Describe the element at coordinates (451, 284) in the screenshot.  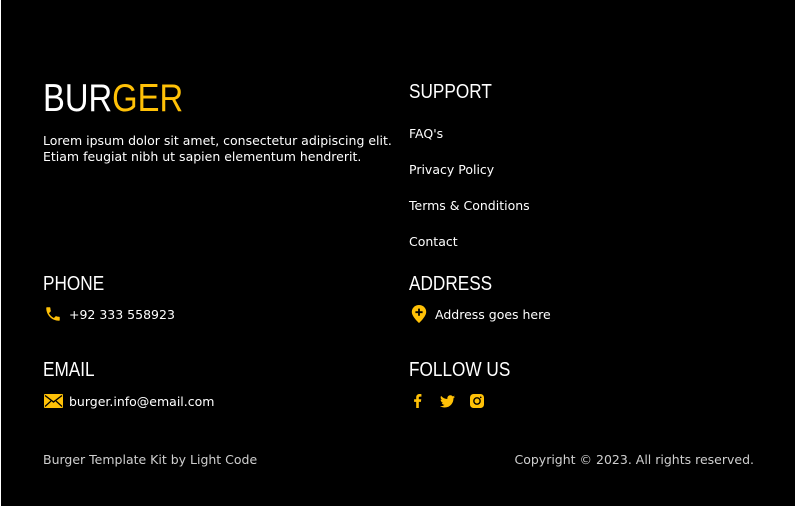
I see `address-heading: ADDRESS` at that location.